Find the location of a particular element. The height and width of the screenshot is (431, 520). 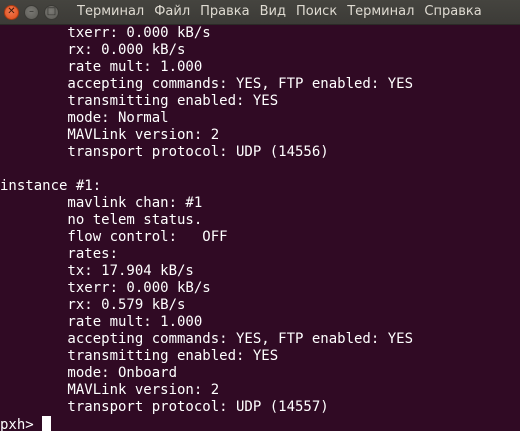

close-button: ✕ is located at coordinates (11, 12).